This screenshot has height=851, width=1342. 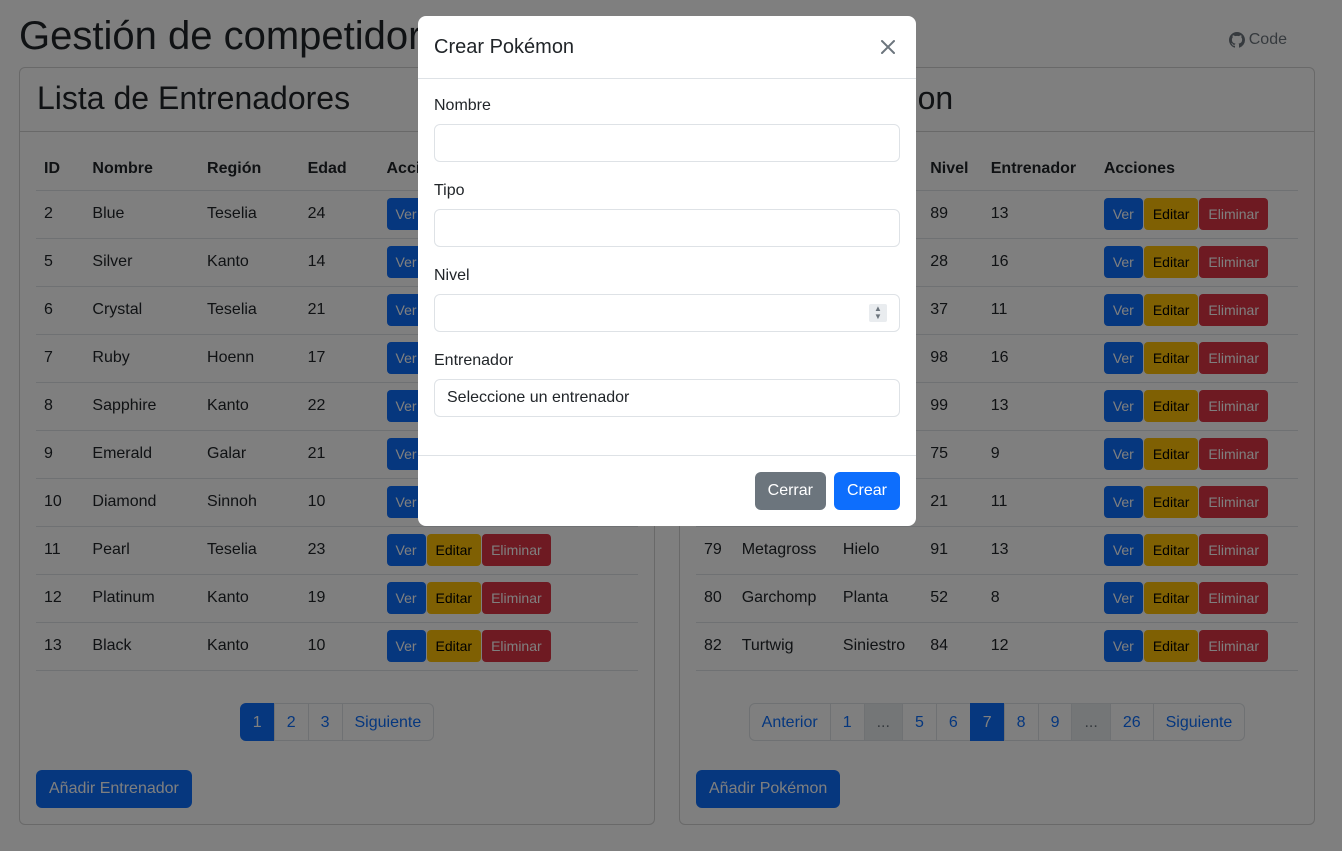 What do you see at coordinates (504, 46) in the screenshot?
I see `modal-title: Crear Pokémon` at bounding box center [504, 46].